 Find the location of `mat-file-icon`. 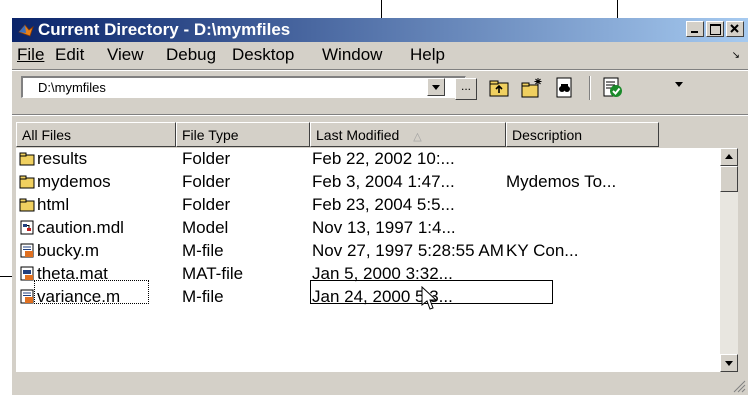

mat-file-icon is located at coordinates (27, 273).